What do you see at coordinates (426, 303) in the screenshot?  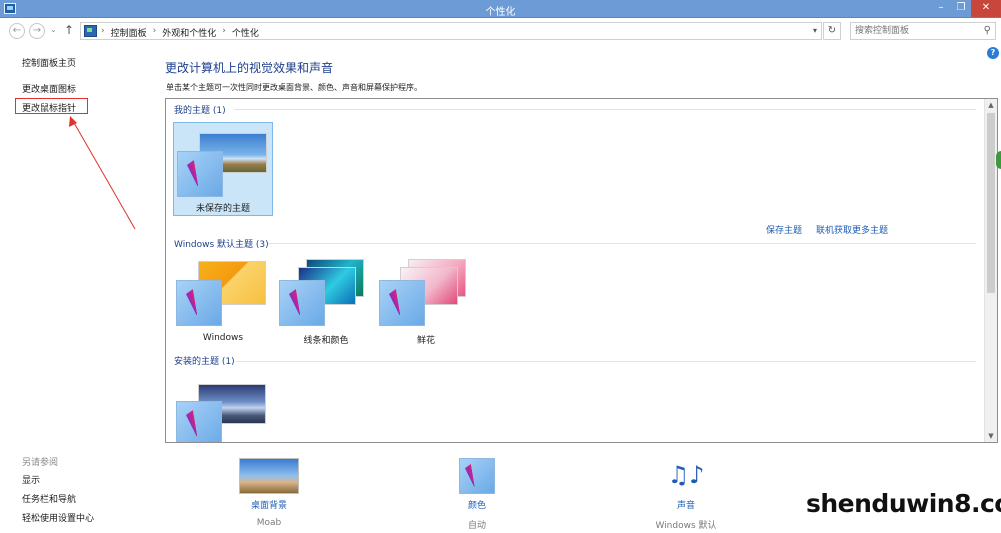 I see `theme-tile-flowers: 鲜花` at bounding box center [426, 303].